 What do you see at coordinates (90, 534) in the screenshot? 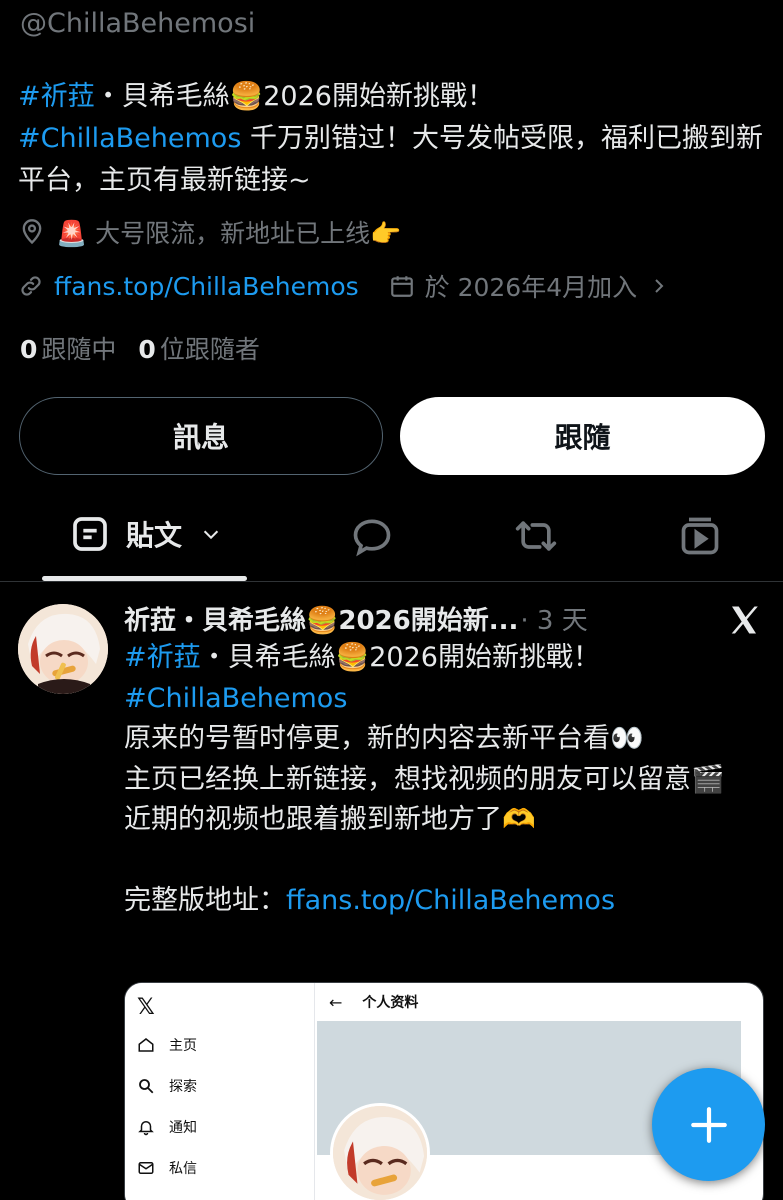
I see `posts-icon` at bounding box center [90, 534].